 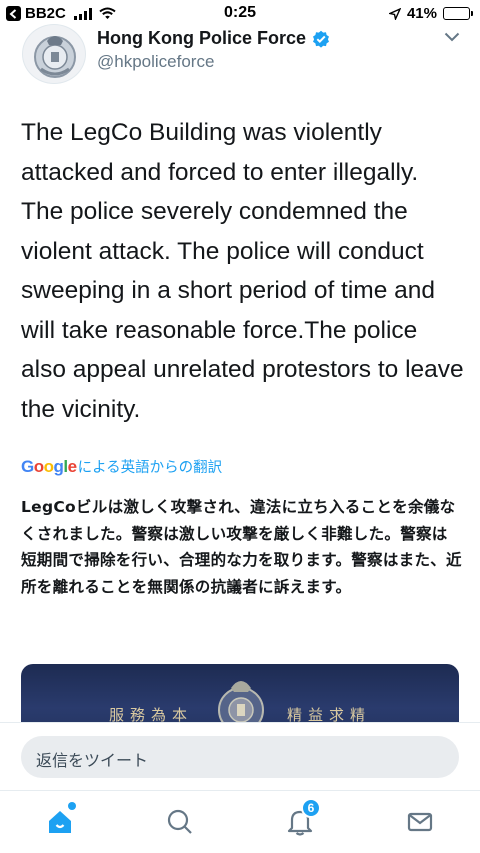 I want to click on author-handle: @hkpoliceforce, so click(x=155, y=62).